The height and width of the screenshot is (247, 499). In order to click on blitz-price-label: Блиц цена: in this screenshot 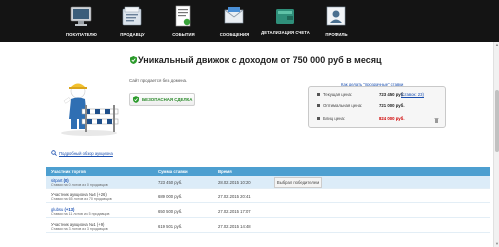, I will do `click(334, 118)`.